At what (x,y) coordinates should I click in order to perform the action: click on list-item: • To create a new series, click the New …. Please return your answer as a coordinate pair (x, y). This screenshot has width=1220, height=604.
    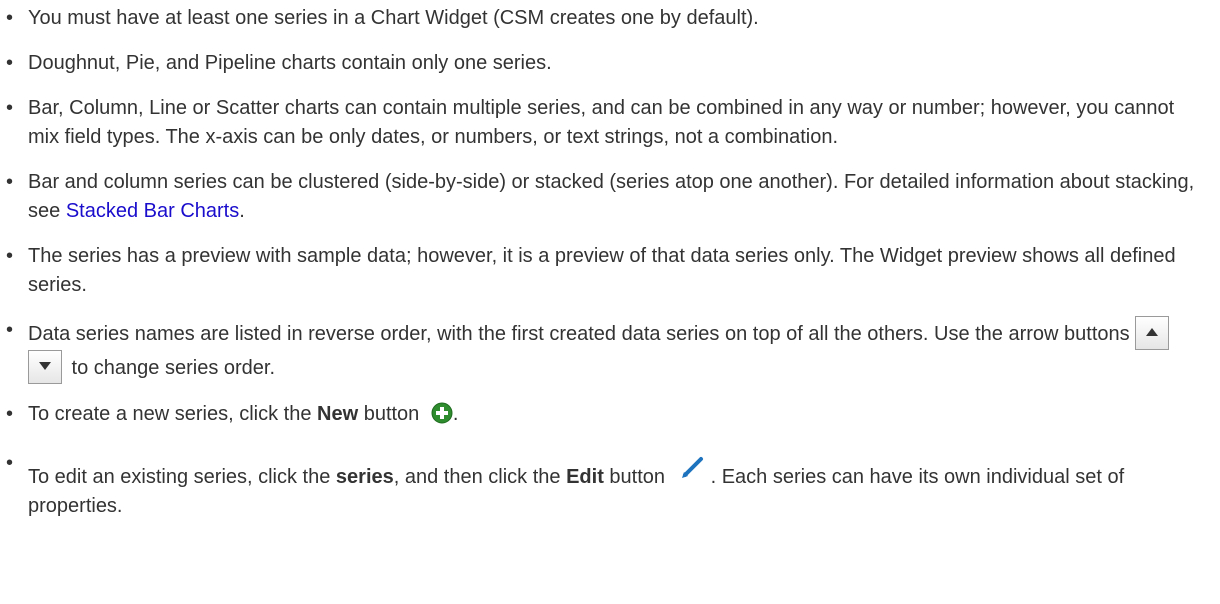
    Looking at the image, I should click on (604, 416).